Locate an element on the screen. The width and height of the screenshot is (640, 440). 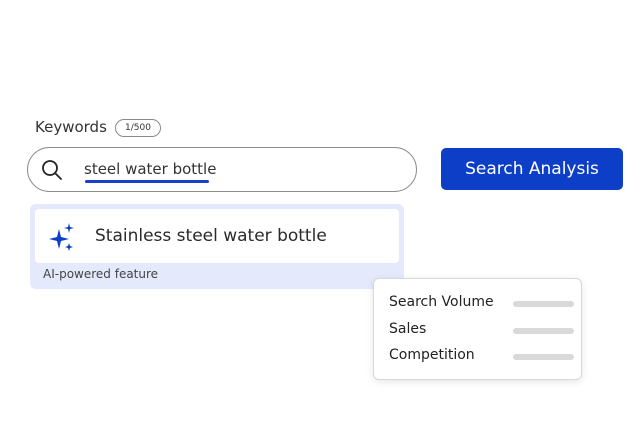
metric-label: Competition is located at coordinates (432, 355).